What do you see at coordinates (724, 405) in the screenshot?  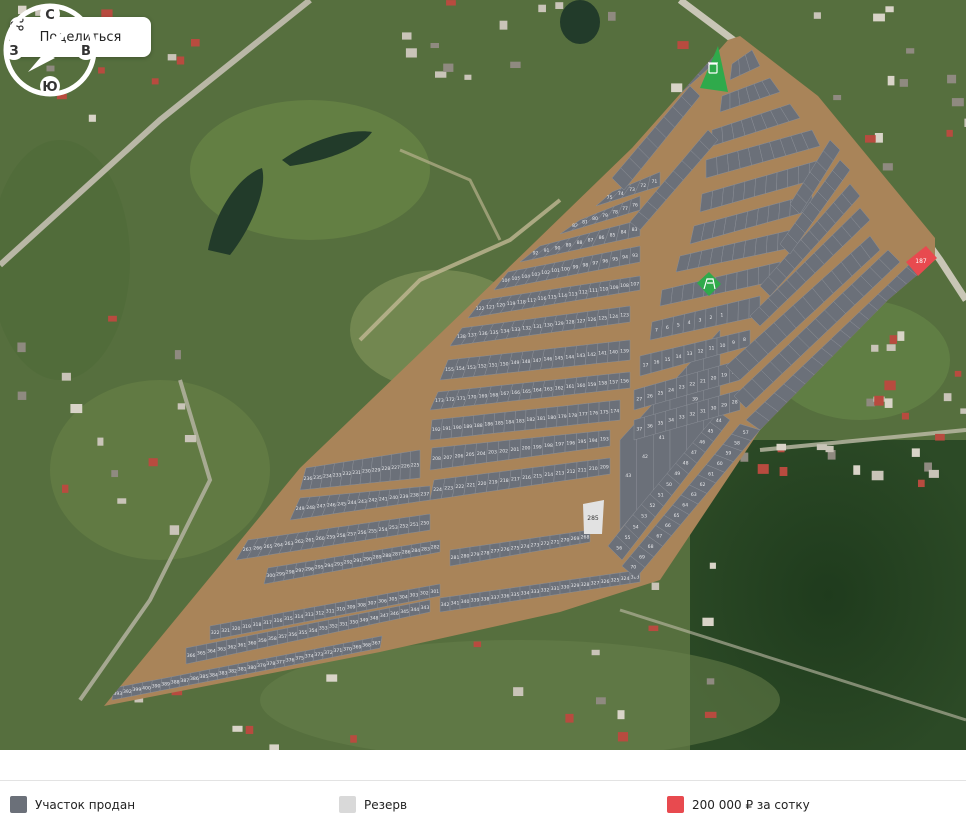 I see `plot-number: 29` at bounding box center [724, 405].